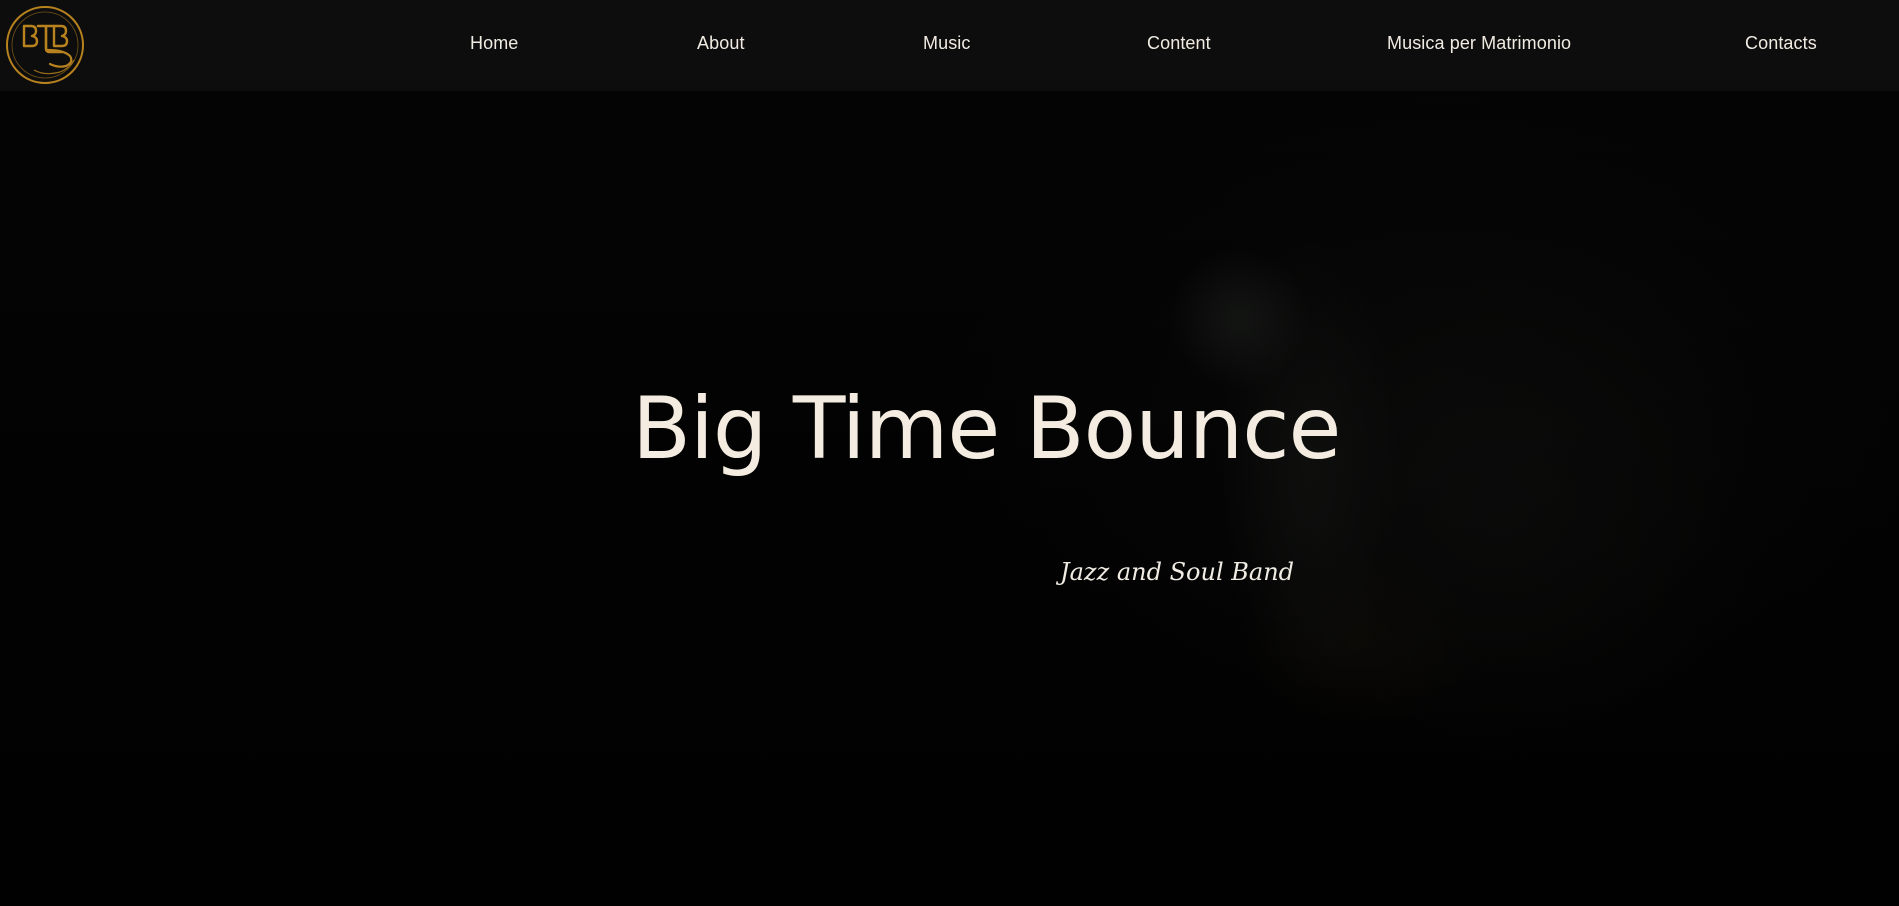  I want to click on nav-item-music: Music, so click(947, 43).